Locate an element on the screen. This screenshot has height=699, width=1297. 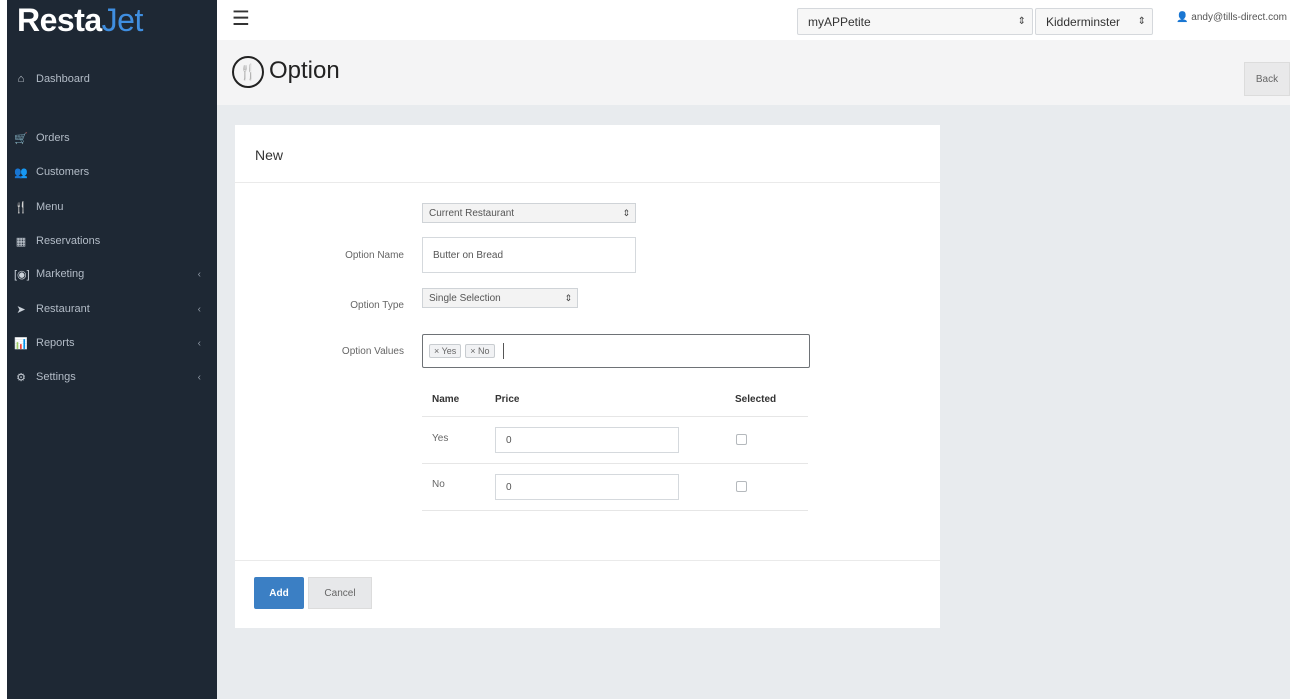
sidebar-item-label: Dashboard is located at coordinates (63, 79).